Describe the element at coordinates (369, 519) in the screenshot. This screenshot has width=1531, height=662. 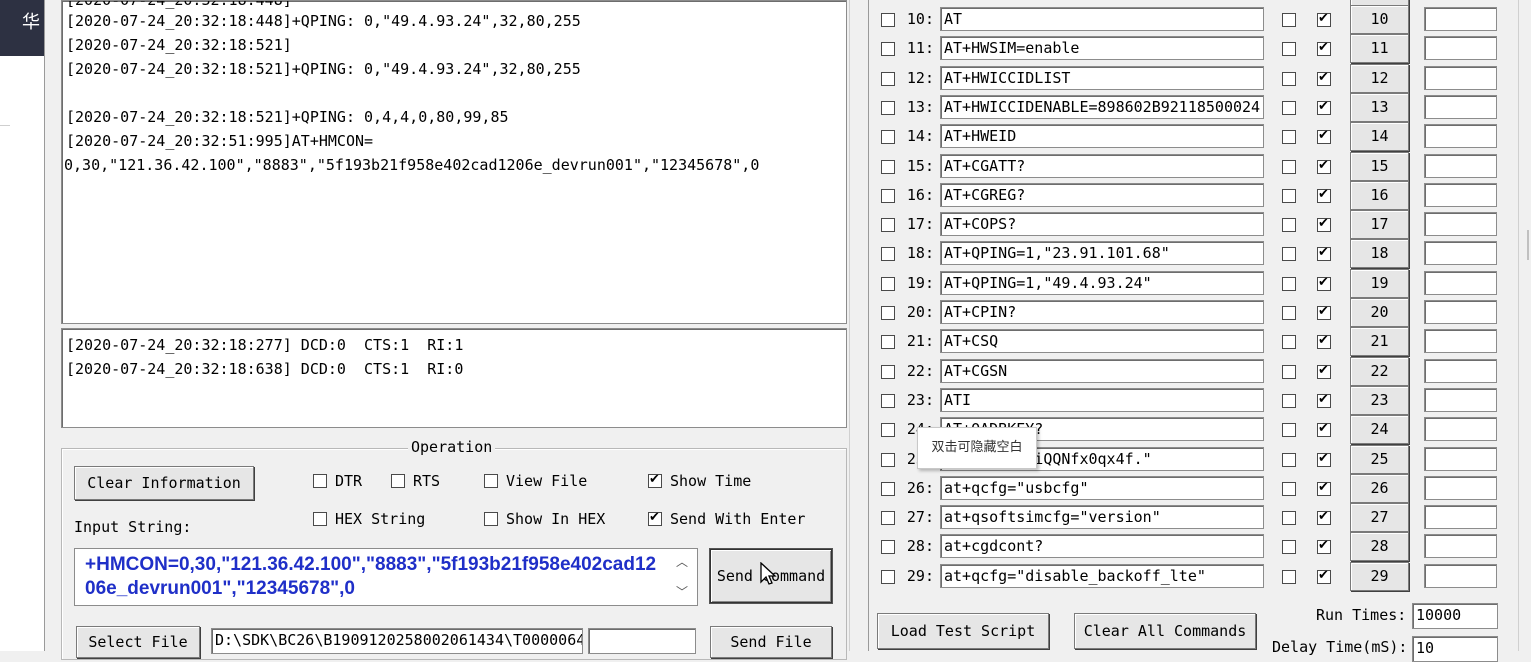
I see `hex-string-checkbox: HEX String` at that location.